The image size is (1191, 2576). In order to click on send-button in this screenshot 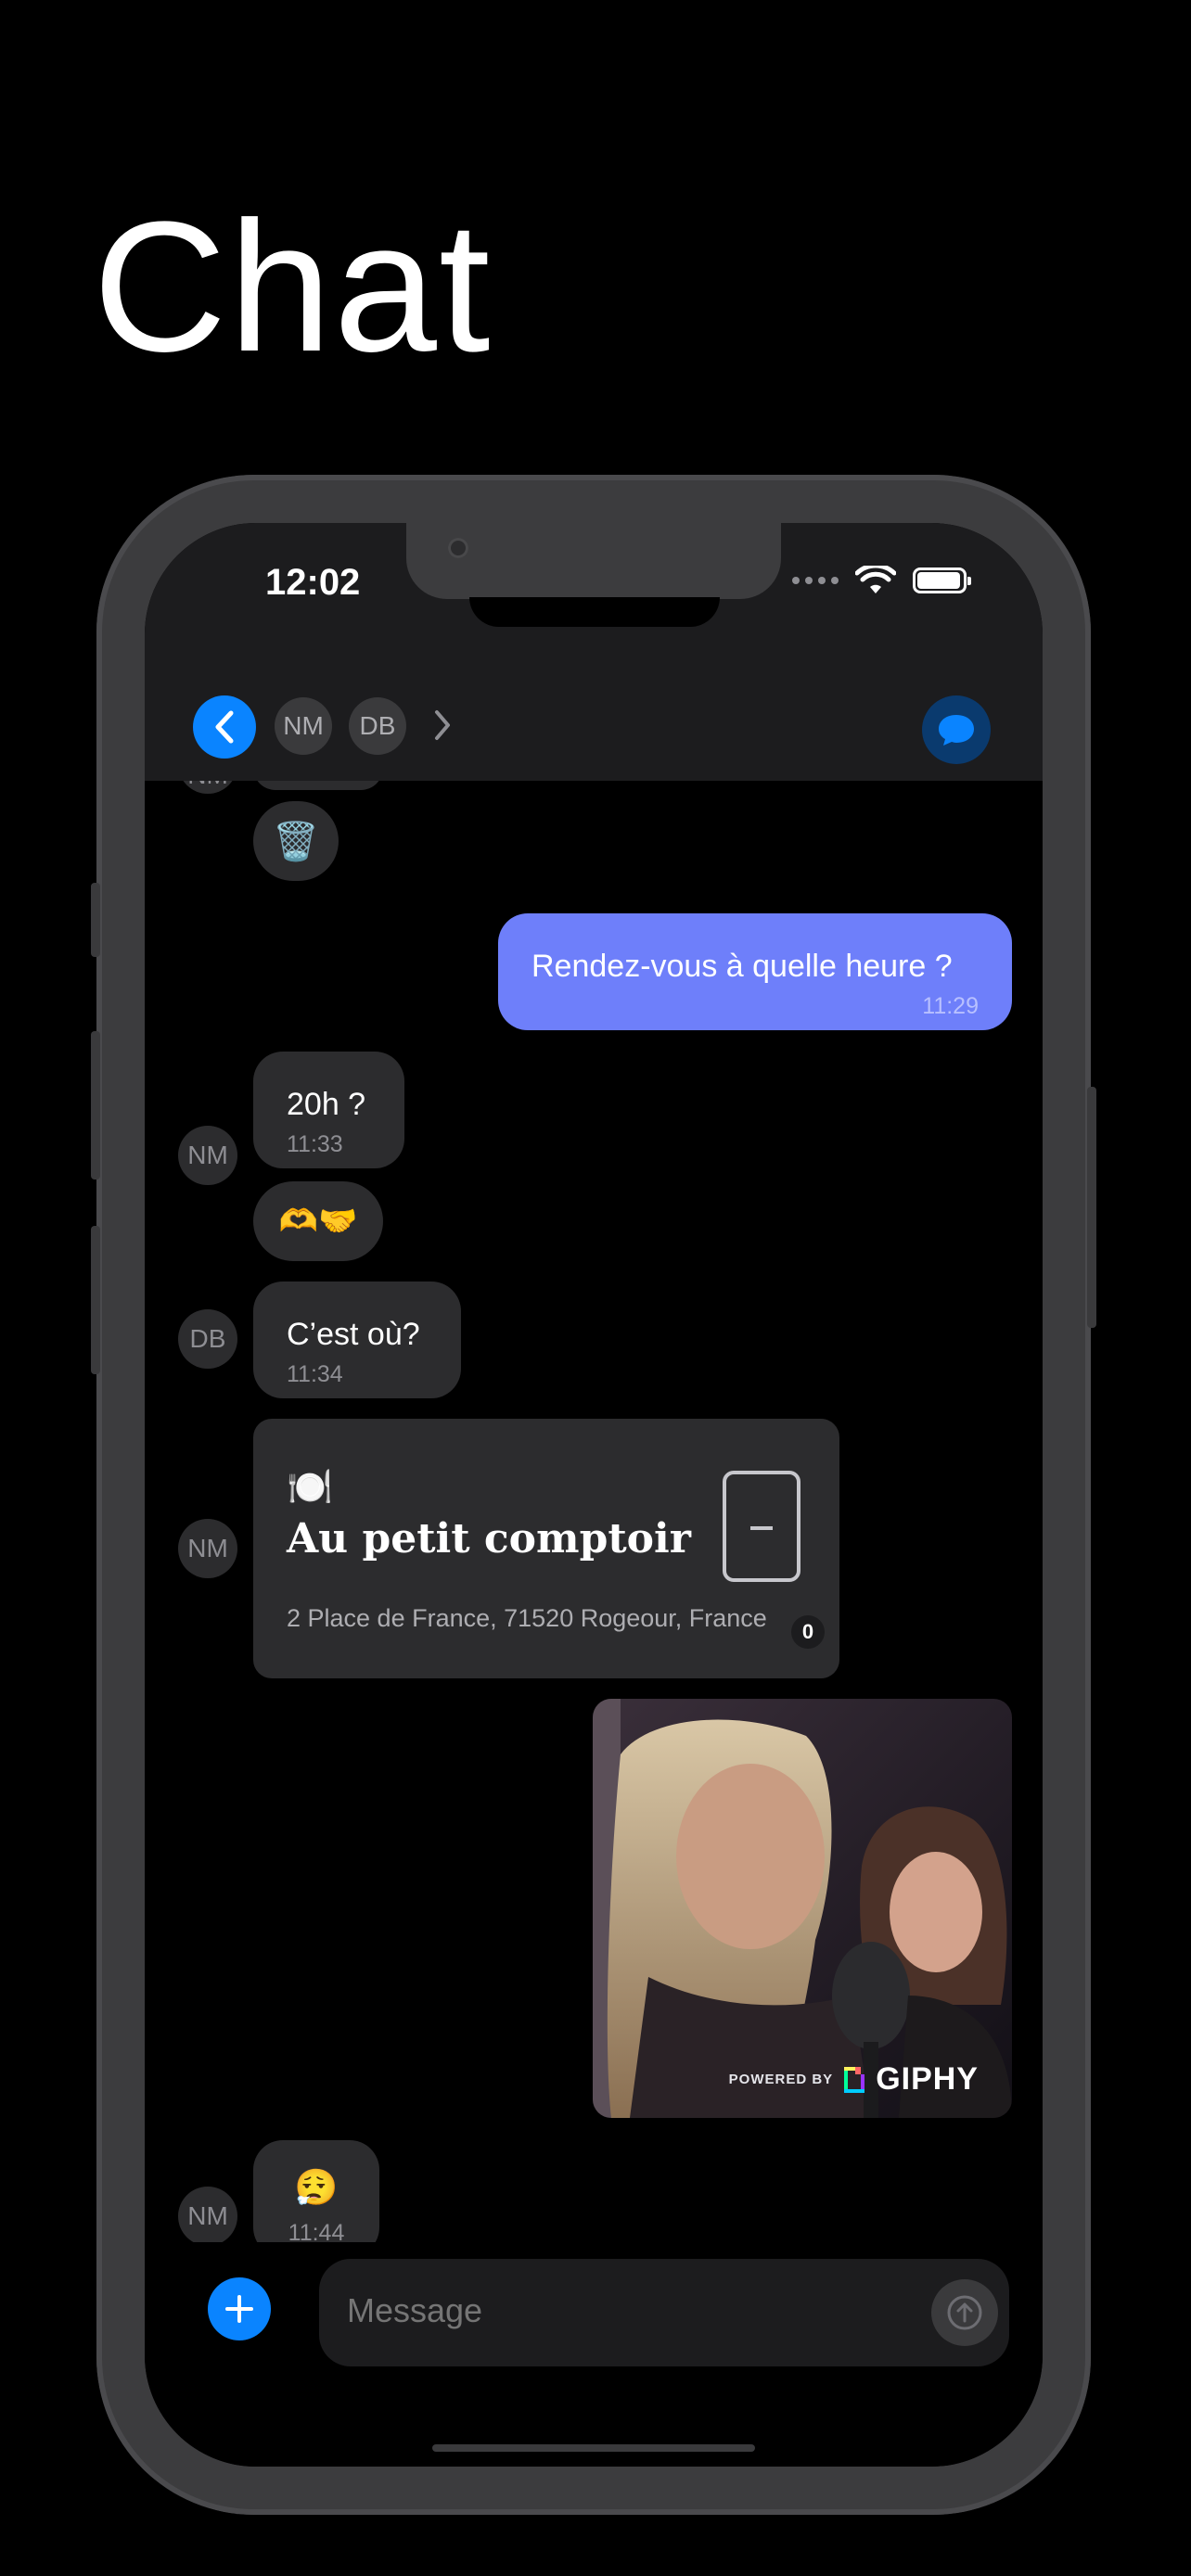, I will do `click(964, 2312)`.